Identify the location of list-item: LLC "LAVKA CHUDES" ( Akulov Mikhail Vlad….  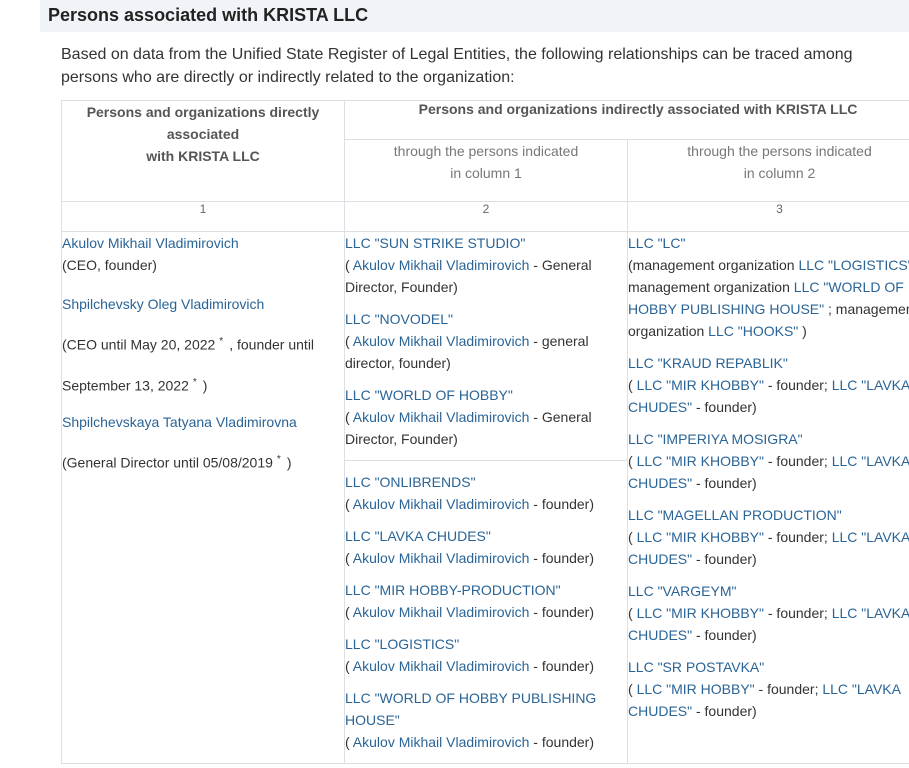
(486, 547).